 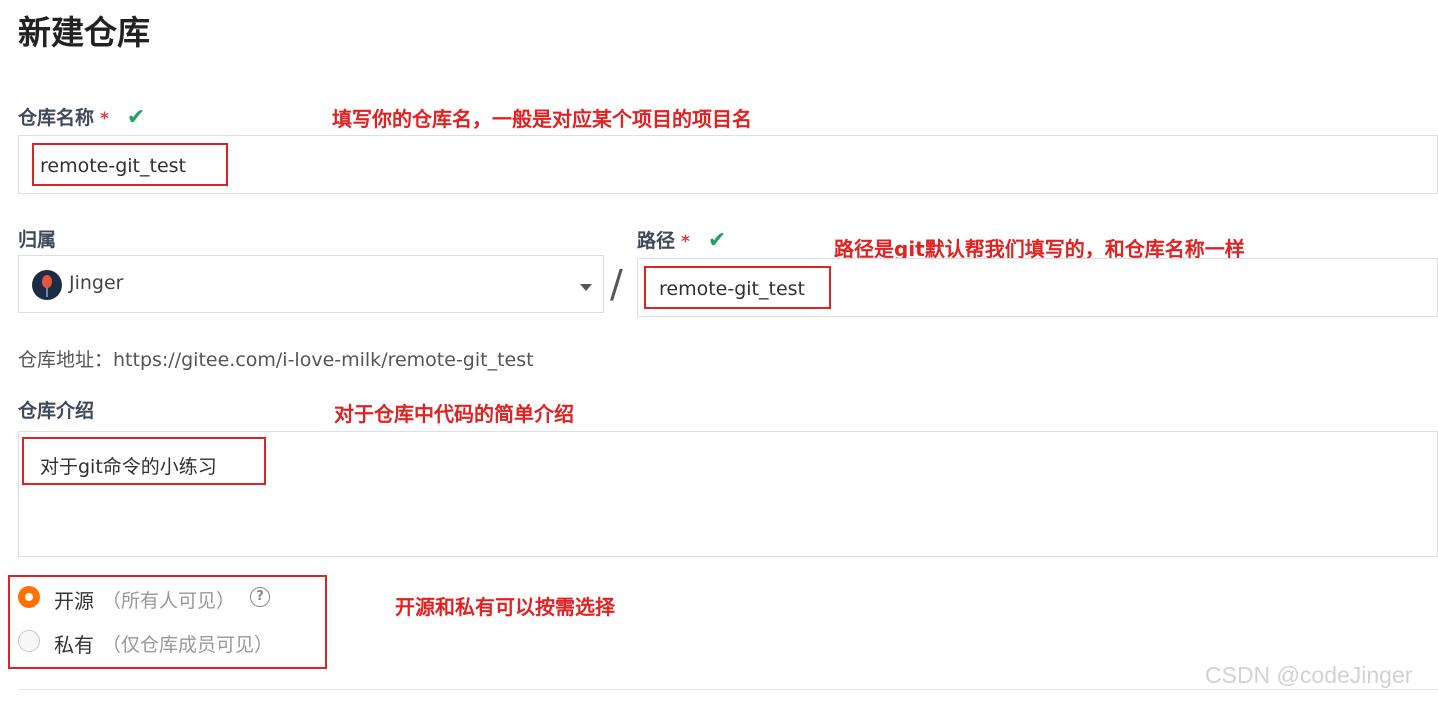 What do you see at coordinates (96, 283) in the screenshot?
I see `owner-value: Jinger` at bounding box center [96, 283].